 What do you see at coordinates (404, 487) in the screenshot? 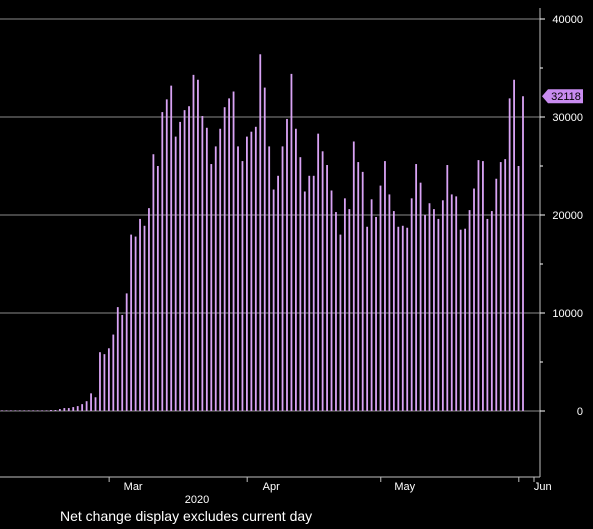
I see `x-tick-label: May` at bounding box center [404, 487].